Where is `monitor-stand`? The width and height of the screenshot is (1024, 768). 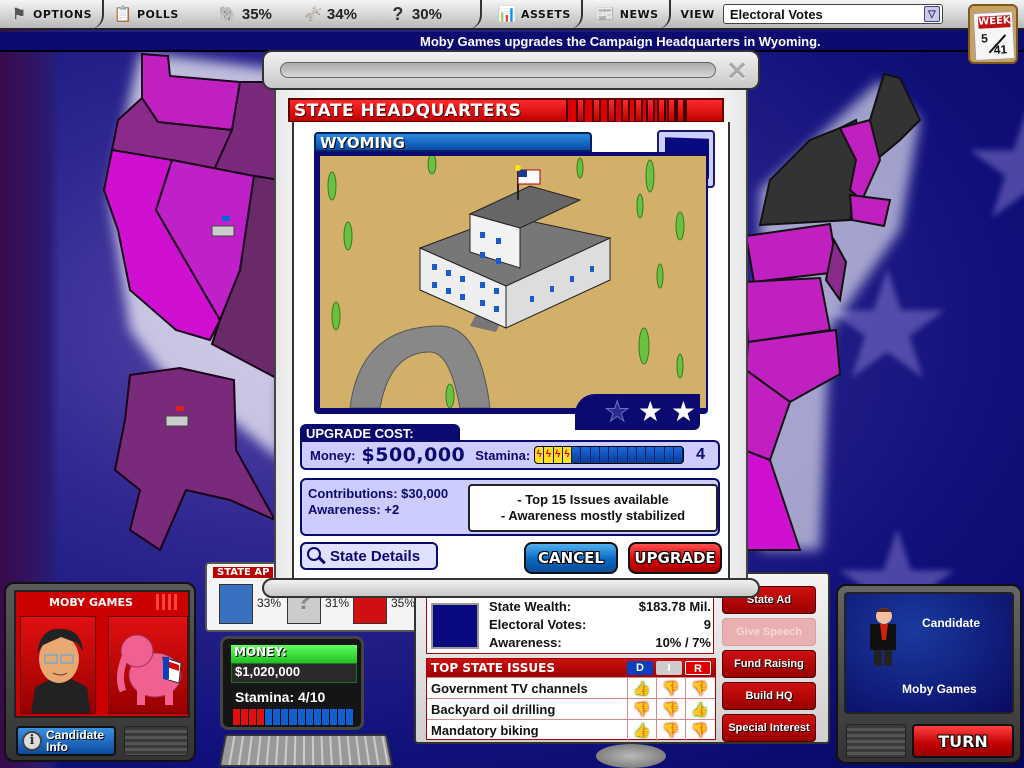
monitor-stand is located at coordinates (631, 756).